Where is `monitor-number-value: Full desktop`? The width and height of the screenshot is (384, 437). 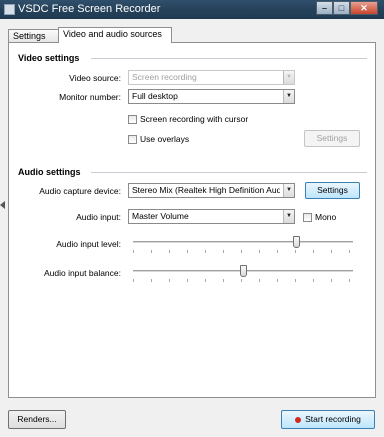 monitor-number-value: Full desktop is located at coordinates (155, 96).